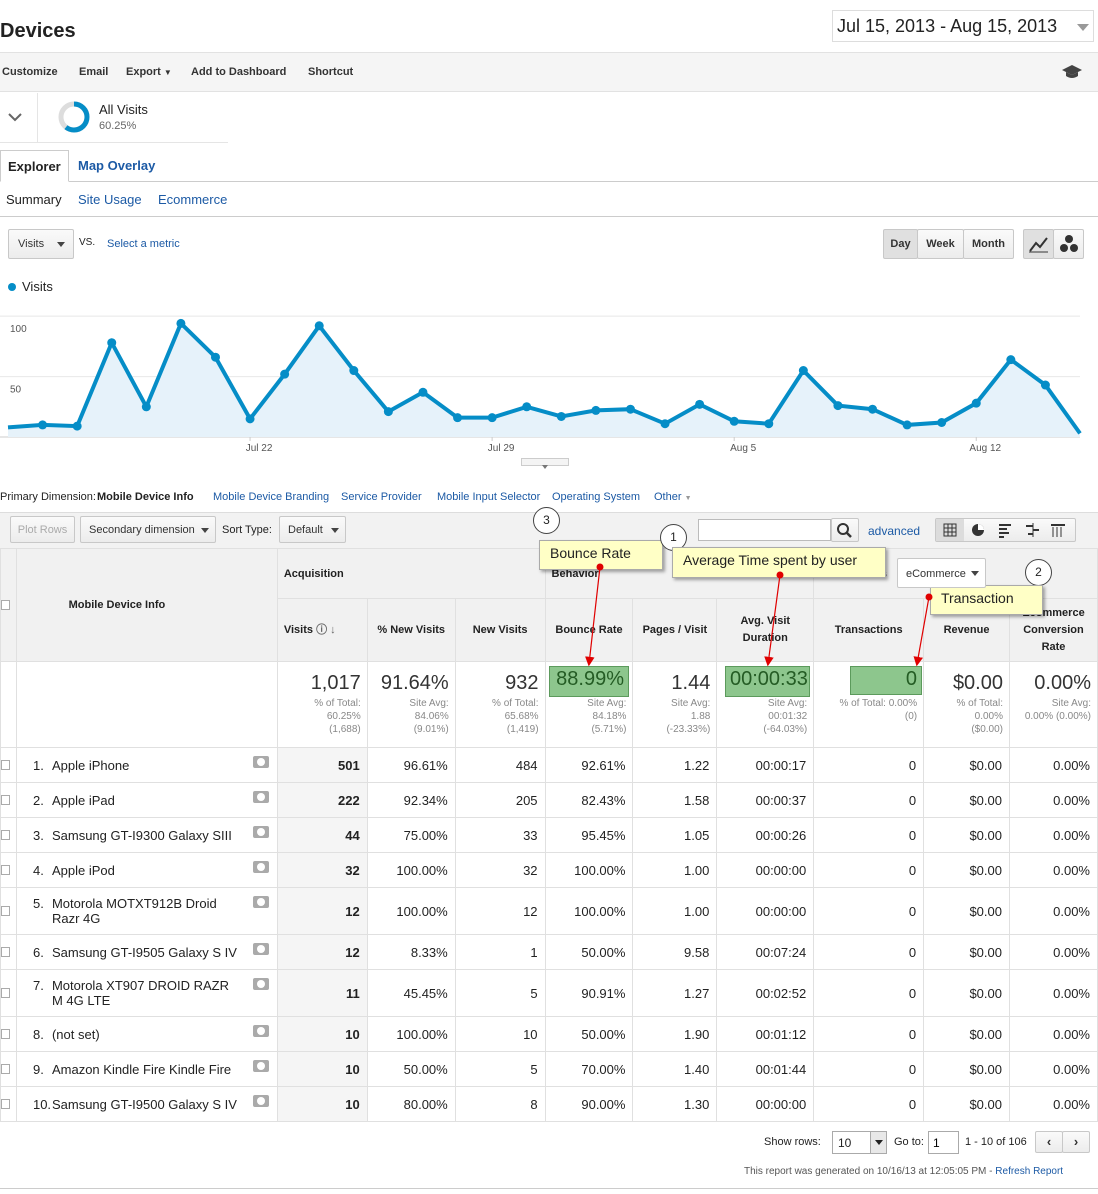 This screenshot has width=1098, height=1194. I want to click on column-header: Bounce Rate, so click(589, 630).